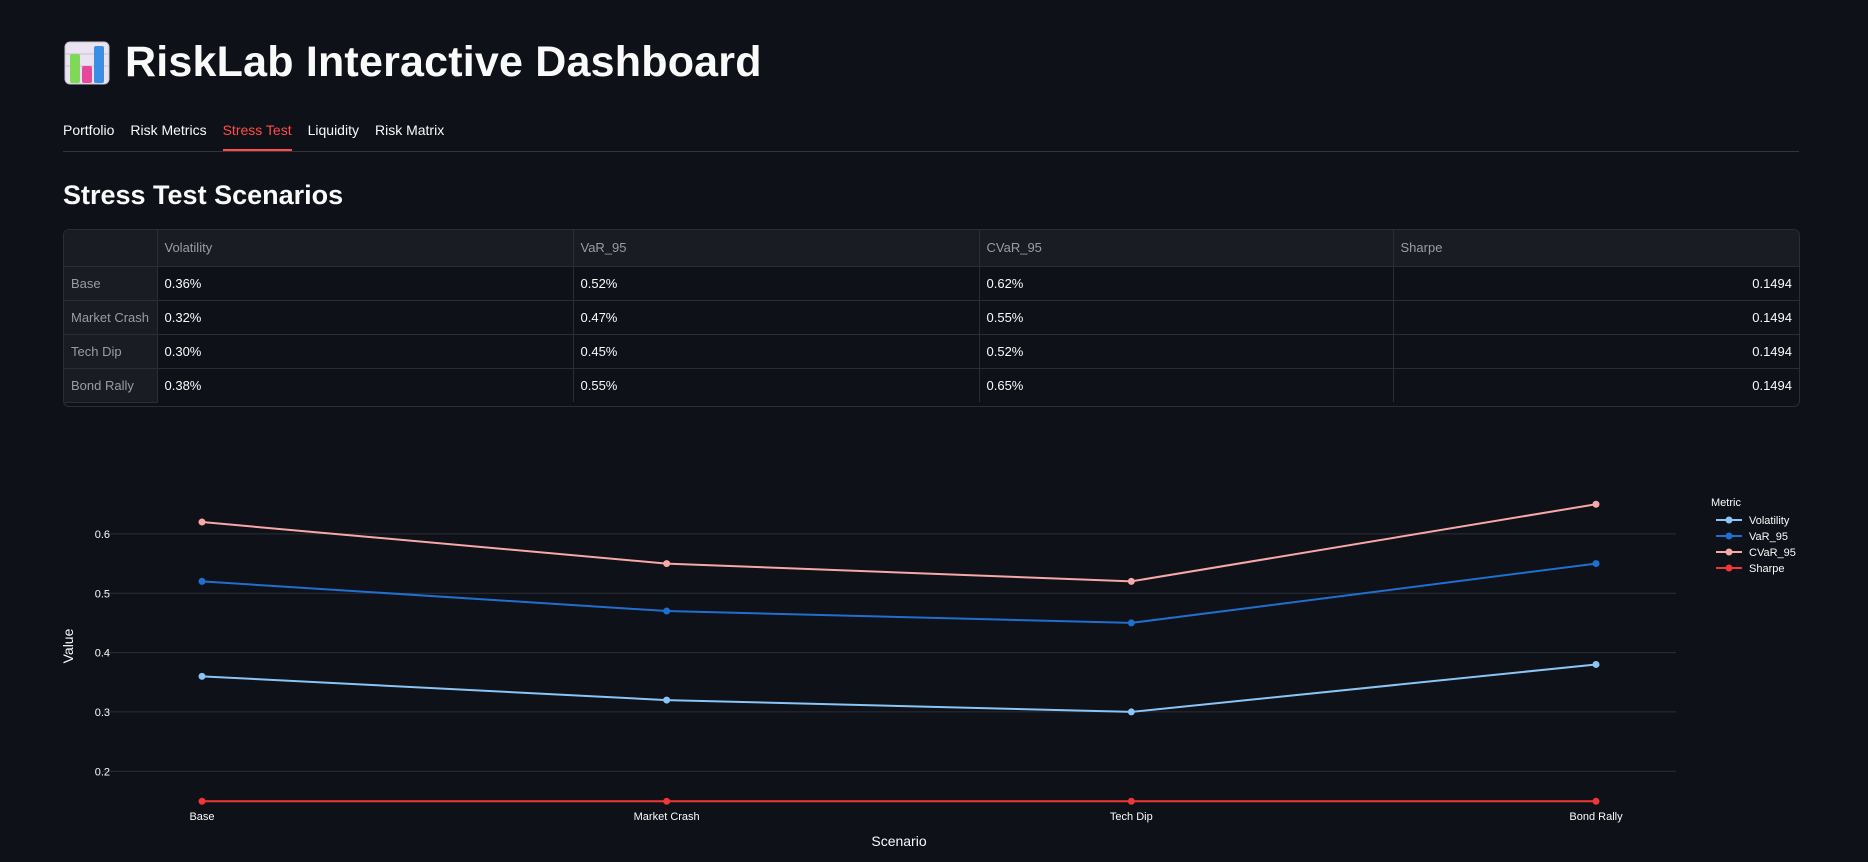 This screenshot has width=1868, height=862. Describe the element at coordinates (1186, 351) in the screenshot. I see `cell-cvar95: 0.52%` at that location.